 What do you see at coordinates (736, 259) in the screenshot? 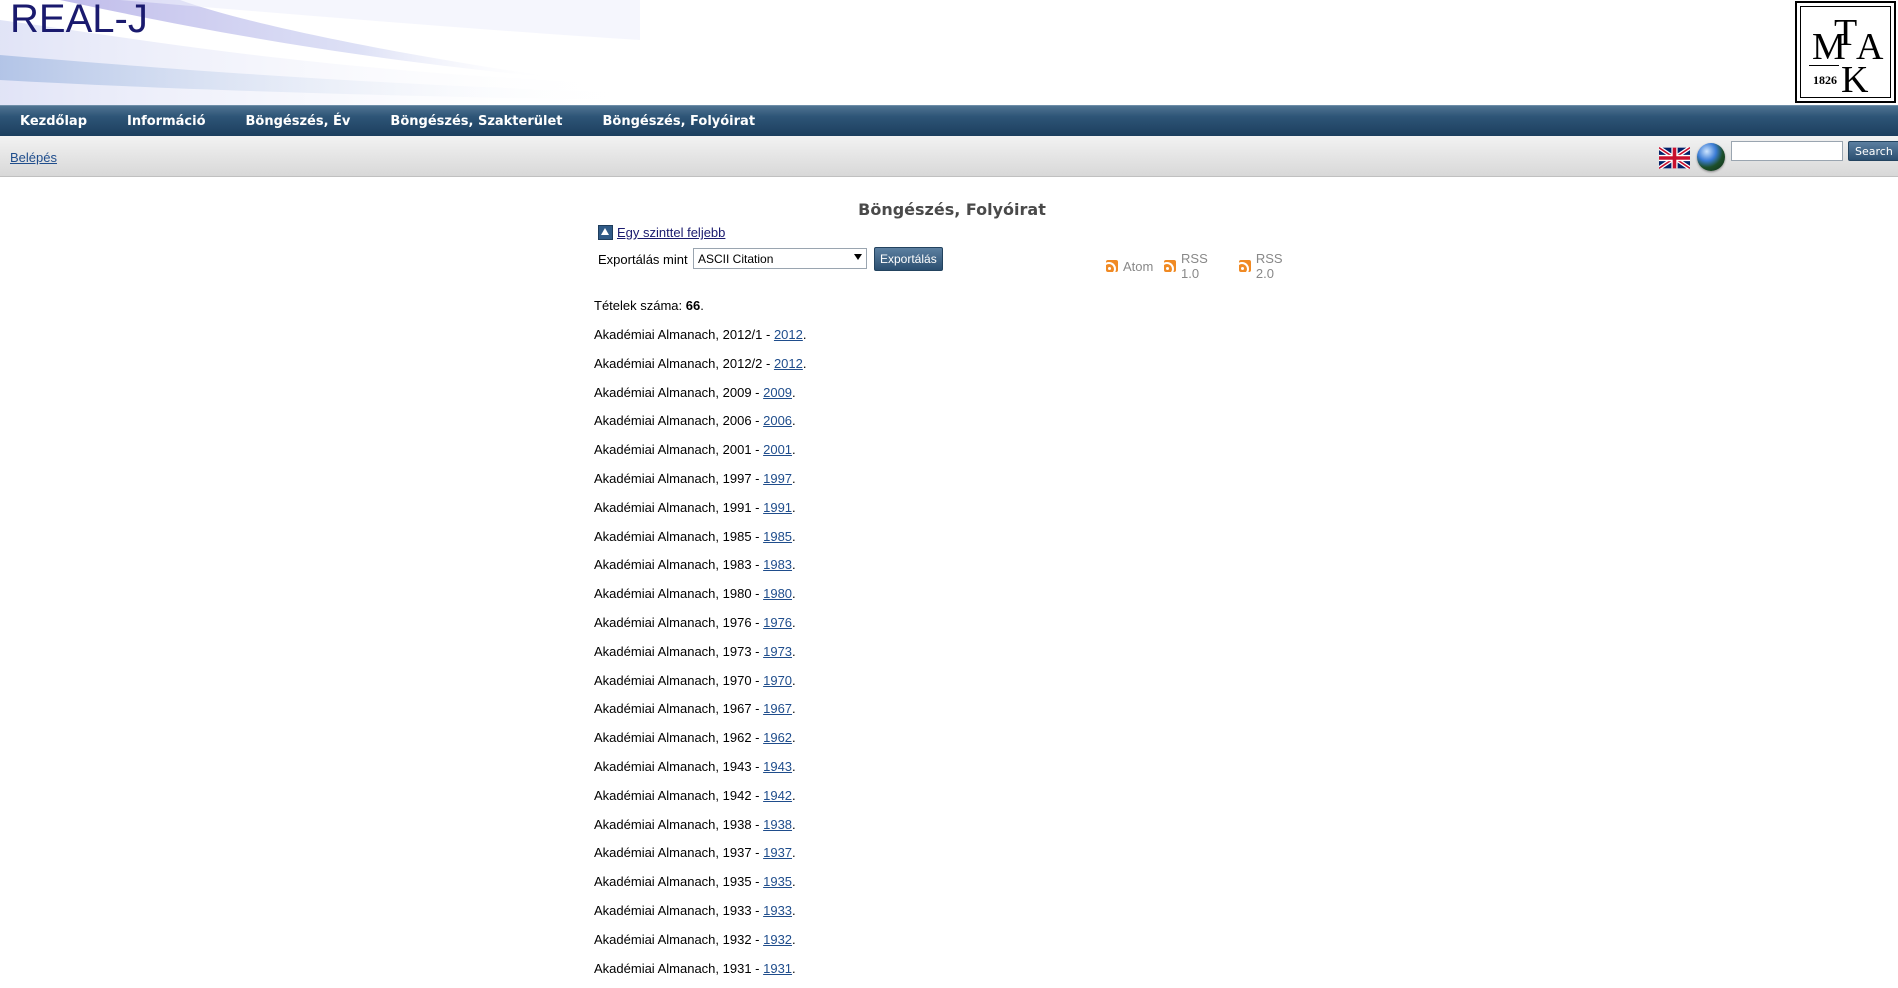
I see `export-format-value: ASCII Citation` at bounding box center [736, 259].